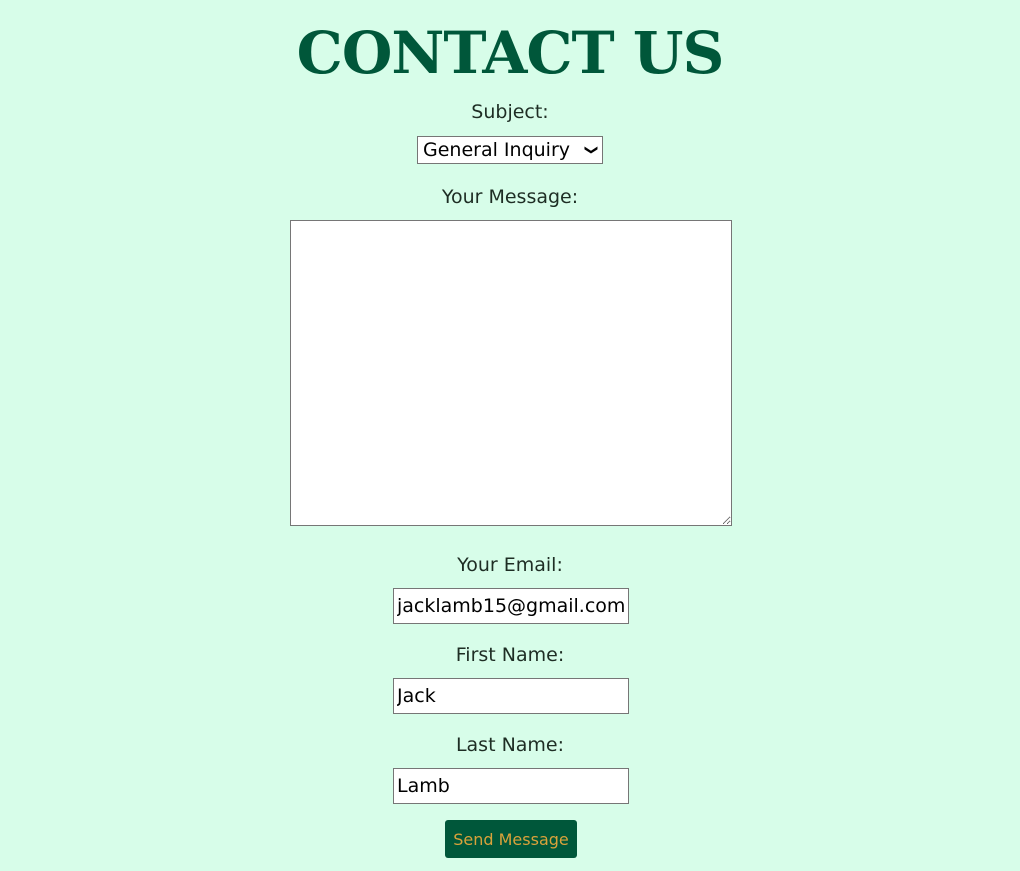 This screenshot has width=1020, height=871. Describe the element at coordinates (511, 839) in the screenshot. I see `send-message-button: Send Message` at that location.